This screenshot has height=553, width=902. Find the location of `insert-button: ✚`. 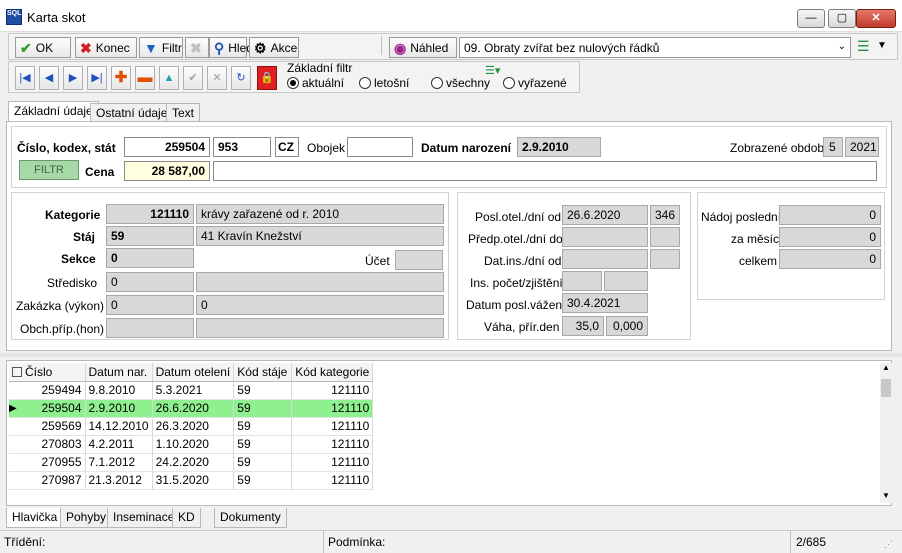

insert-button: ✚ is located at coordinates (121, 78).